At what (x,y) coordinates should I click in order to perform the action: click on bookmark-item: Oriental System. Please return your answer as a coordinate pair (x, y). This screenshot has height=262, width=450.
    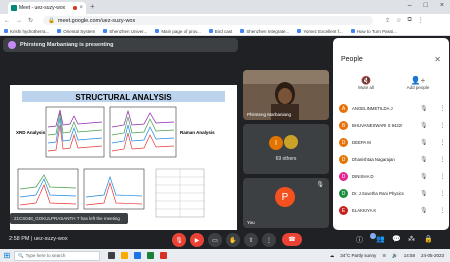
    Looking at the image, I should click on (76, 31).